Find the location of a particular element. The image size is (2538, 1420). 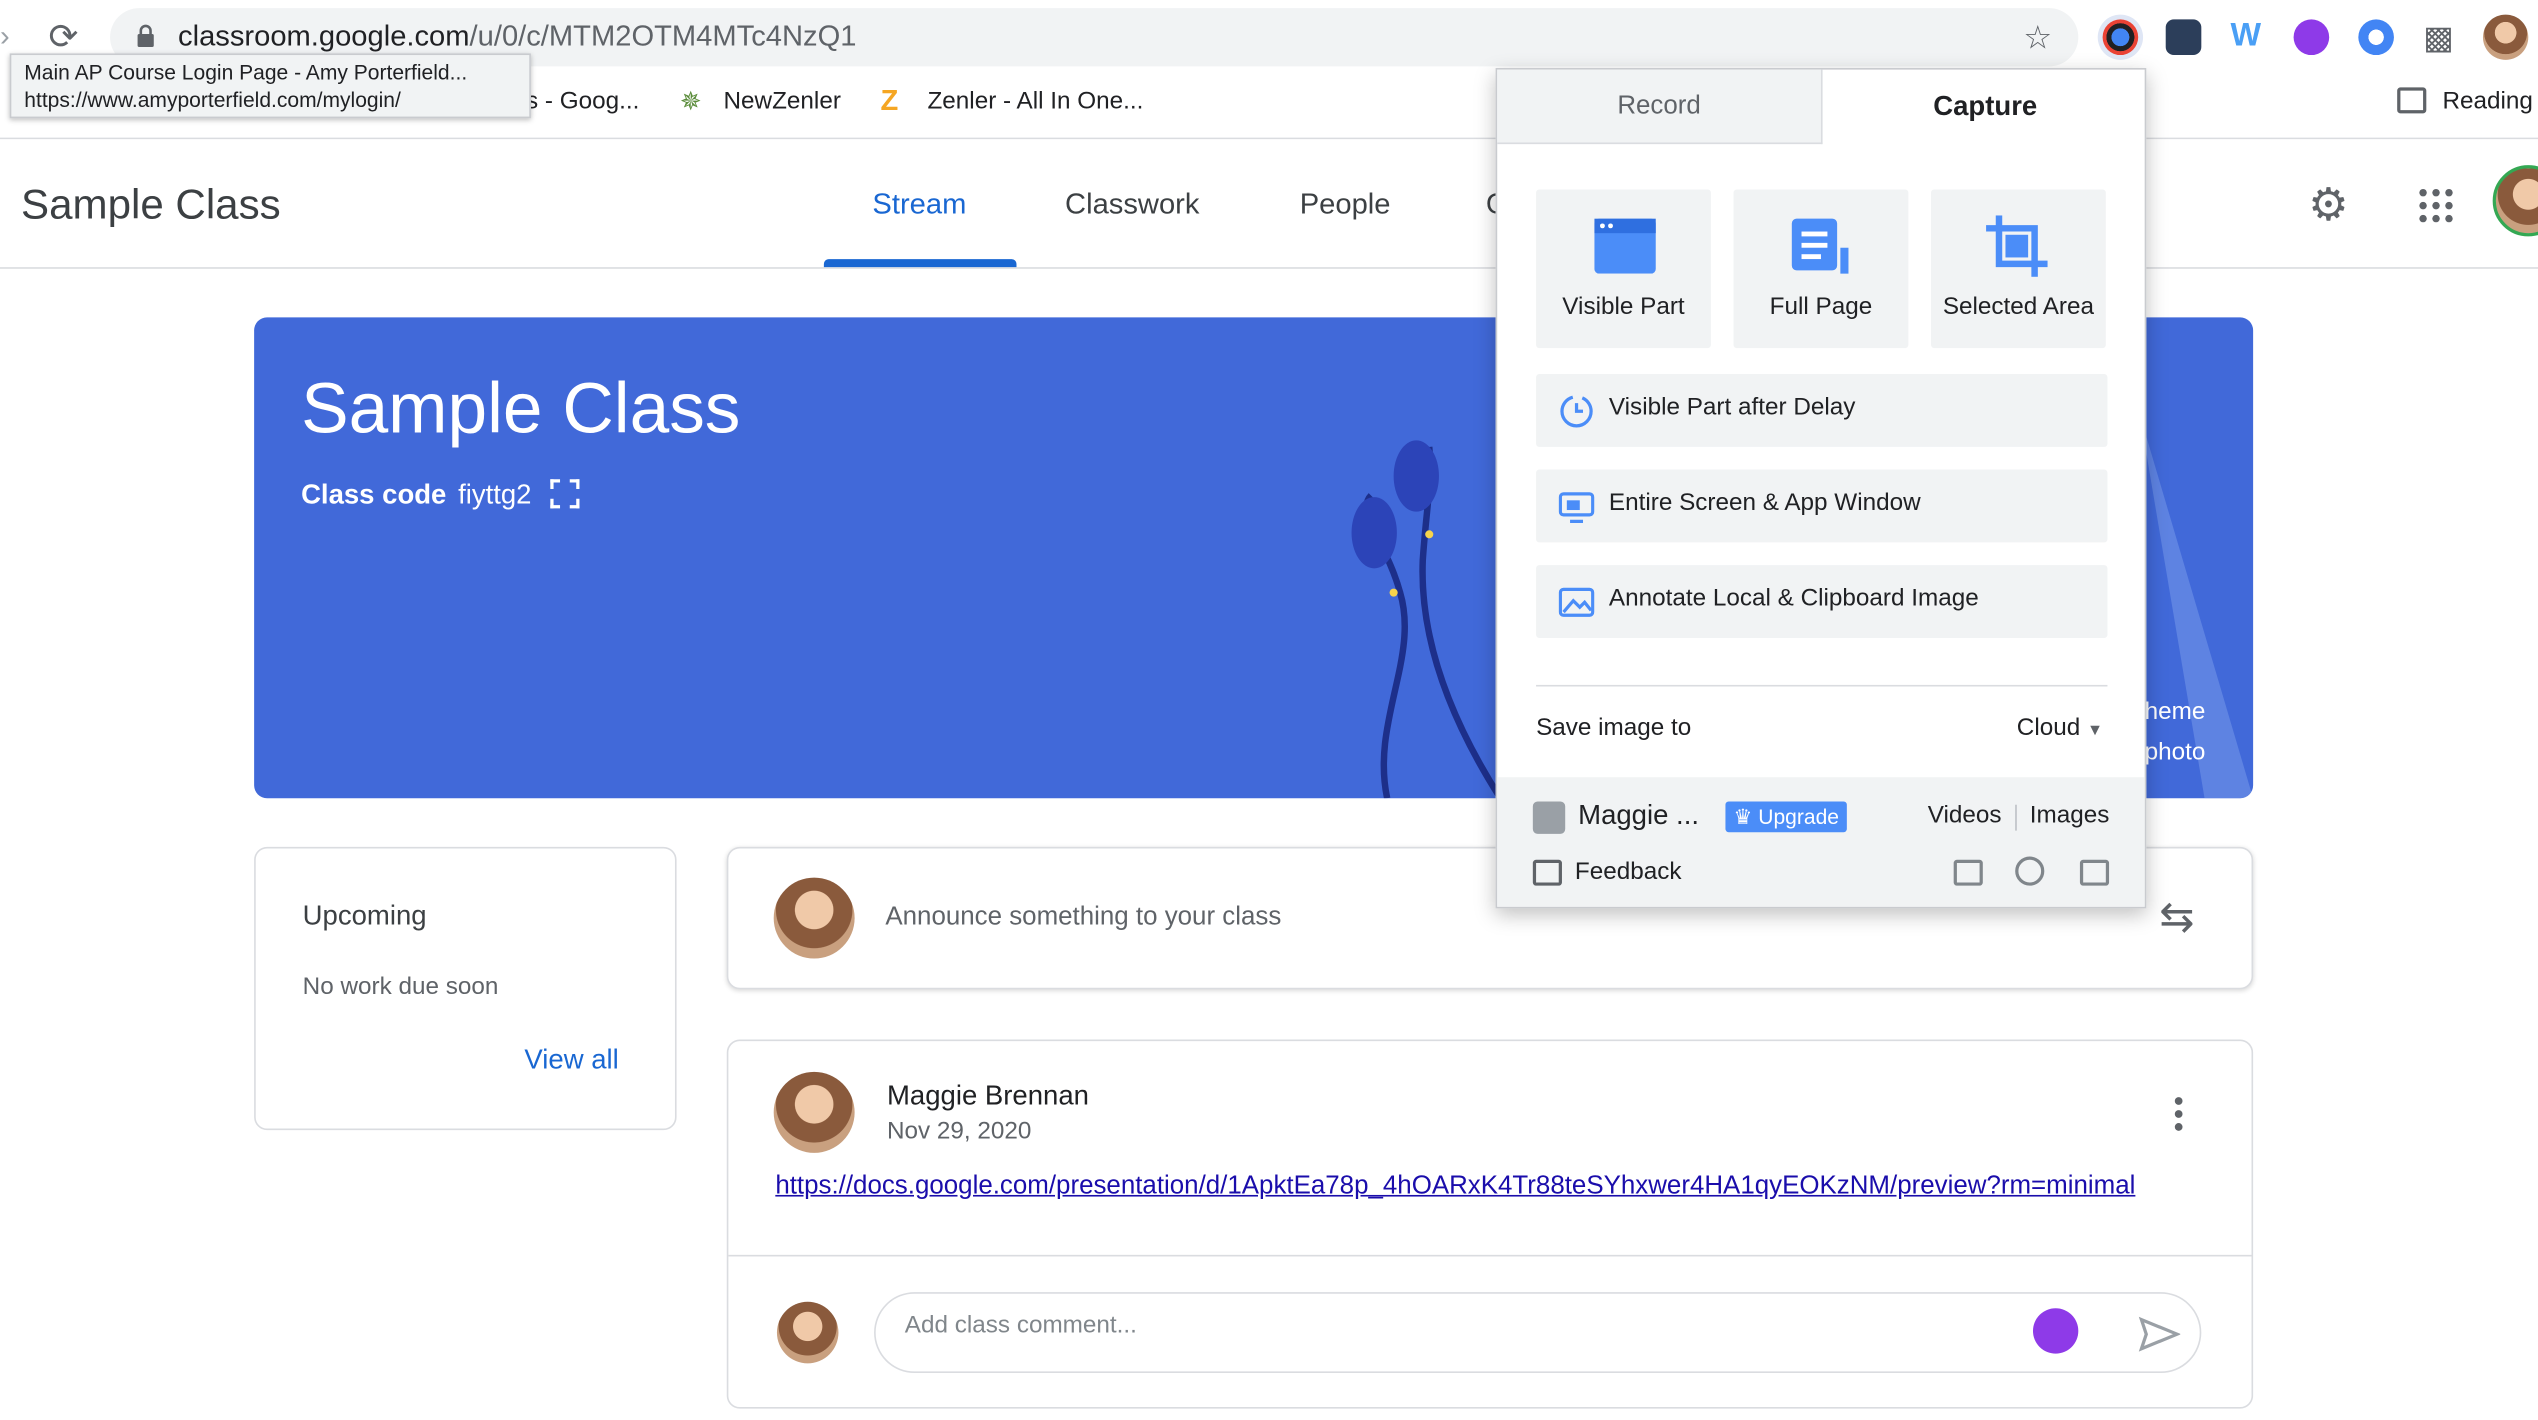

save-destination-select: Cloud ▼ is located at coordinates (2060, 728).